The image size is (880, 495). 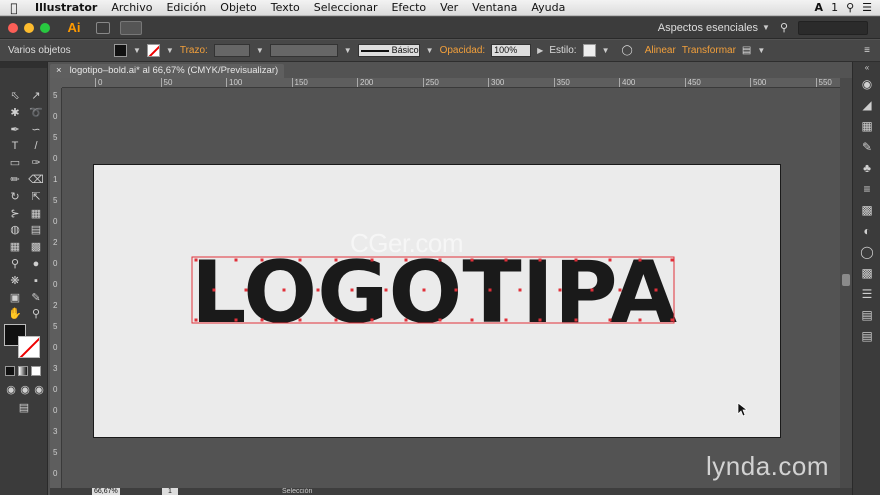 What do you see at coordinates (866, 273) in the screenshot?
I see `graphic-styles-icon: ▩` at bounding box center [866, 273].